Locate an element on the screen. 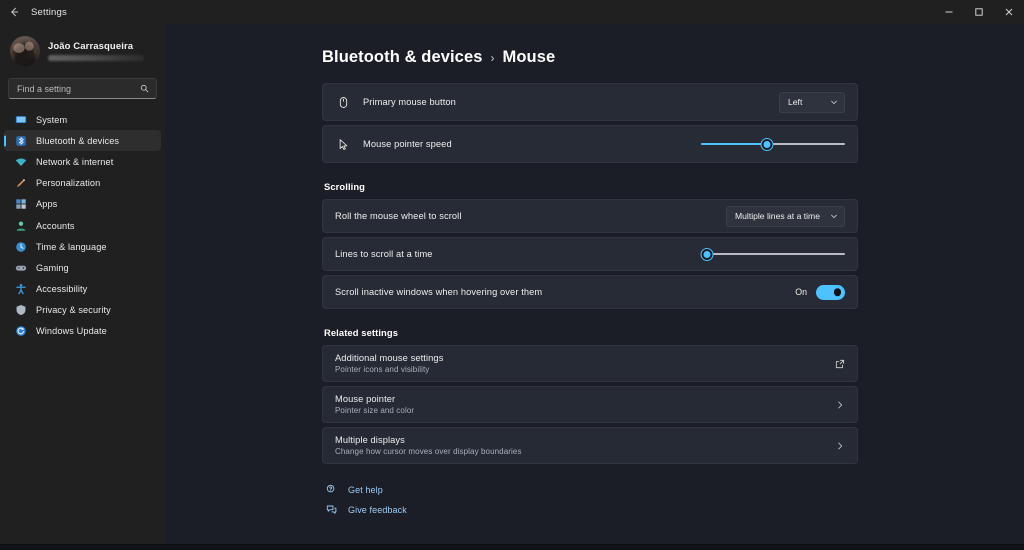  gaming-icon is located at coordinates (20, 267).